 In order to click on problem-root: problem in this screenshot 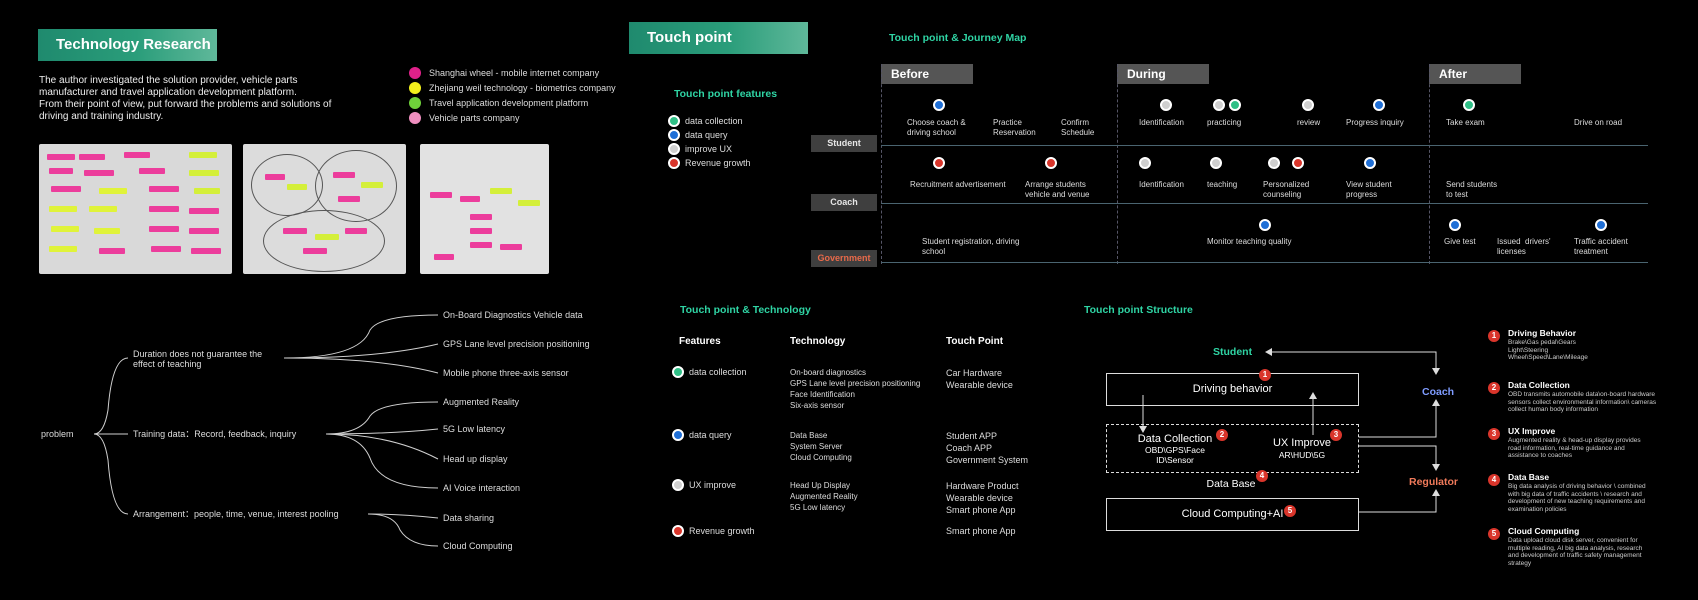, I will do `click(57, 434)`.